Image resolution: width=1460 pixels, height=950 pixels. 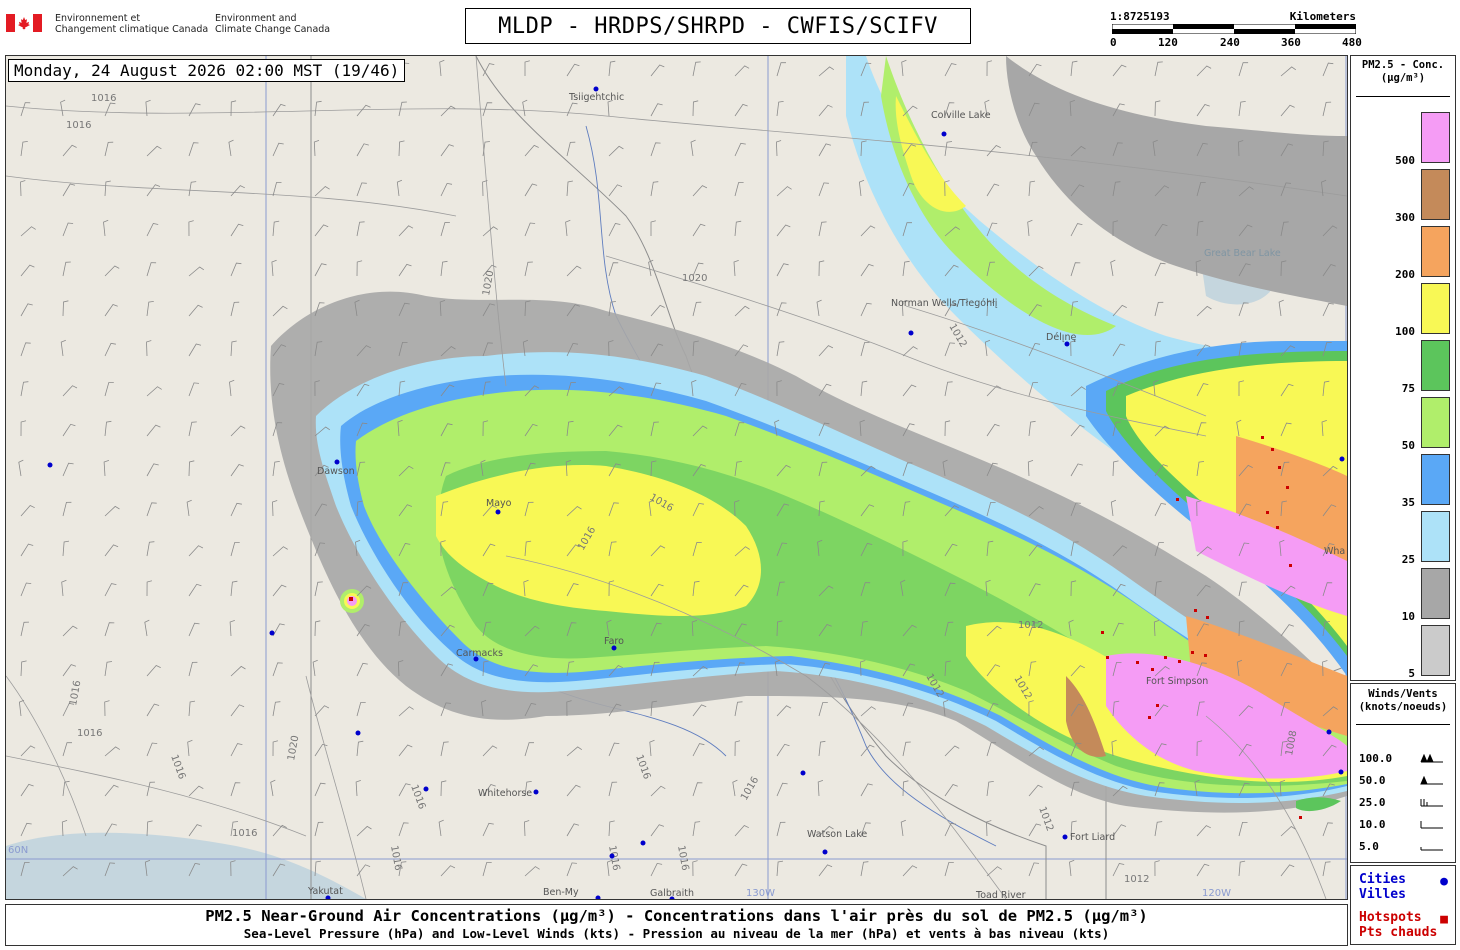 What do you see at coordinates (1403, 694) in the screenshot?
I see `legend-title-line1: Winds/Vents` at bounding box center [1403, 694].